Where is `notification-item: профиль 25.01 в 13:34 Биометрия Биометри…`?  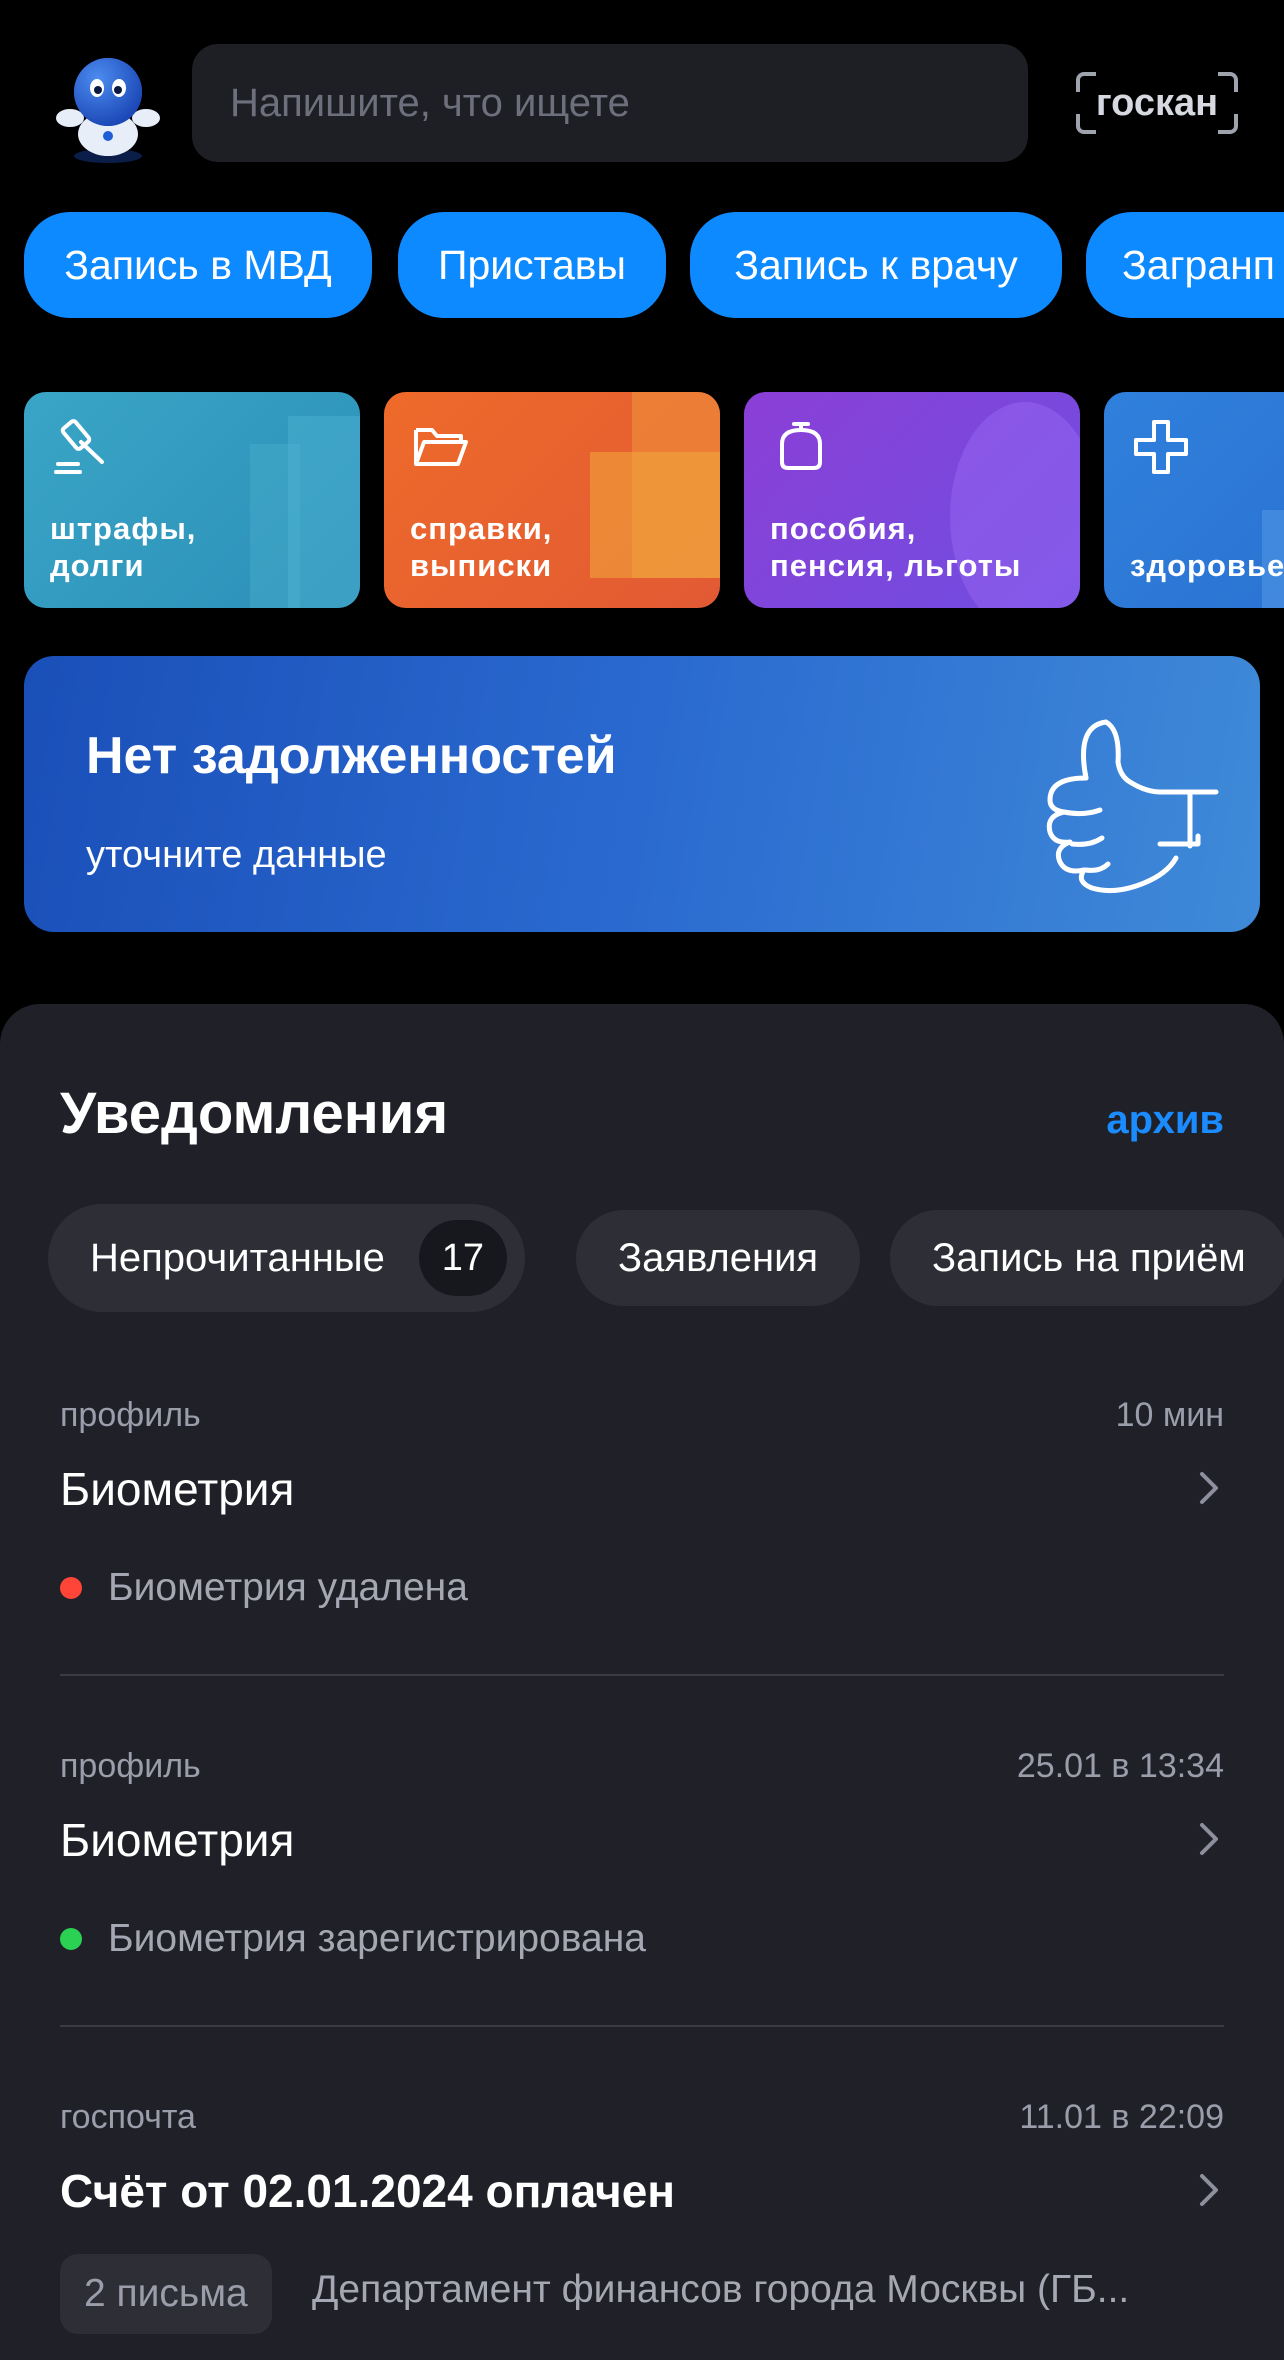 notification-item: профиль 25.01 в 13:34 Биометрия Биометри… is located at coordinates (642, 1882).